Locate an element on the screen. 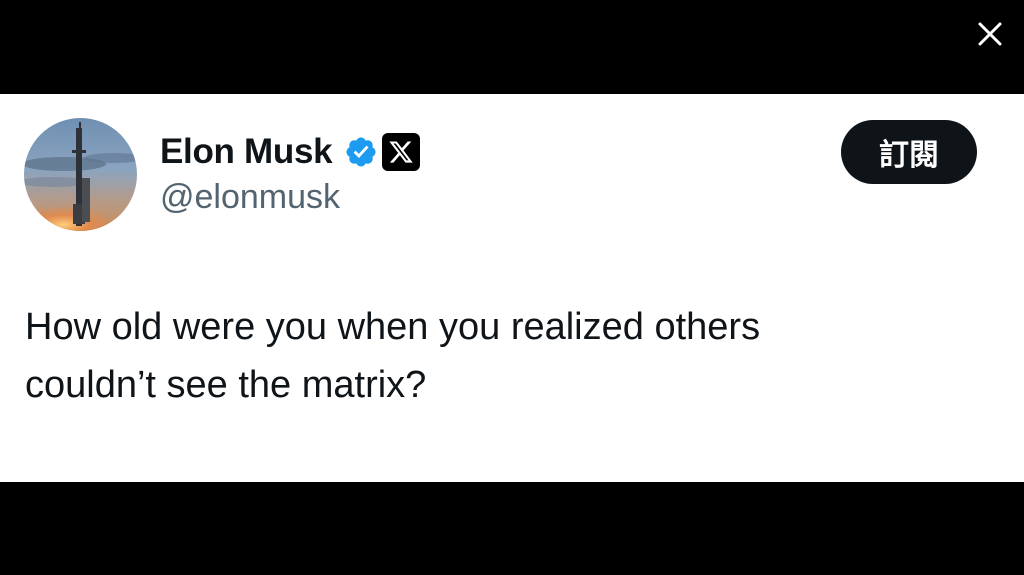 The width and height of the screenshot is (1024, 575). author-handle: @elonmusk is located at coordinates (250, 197).